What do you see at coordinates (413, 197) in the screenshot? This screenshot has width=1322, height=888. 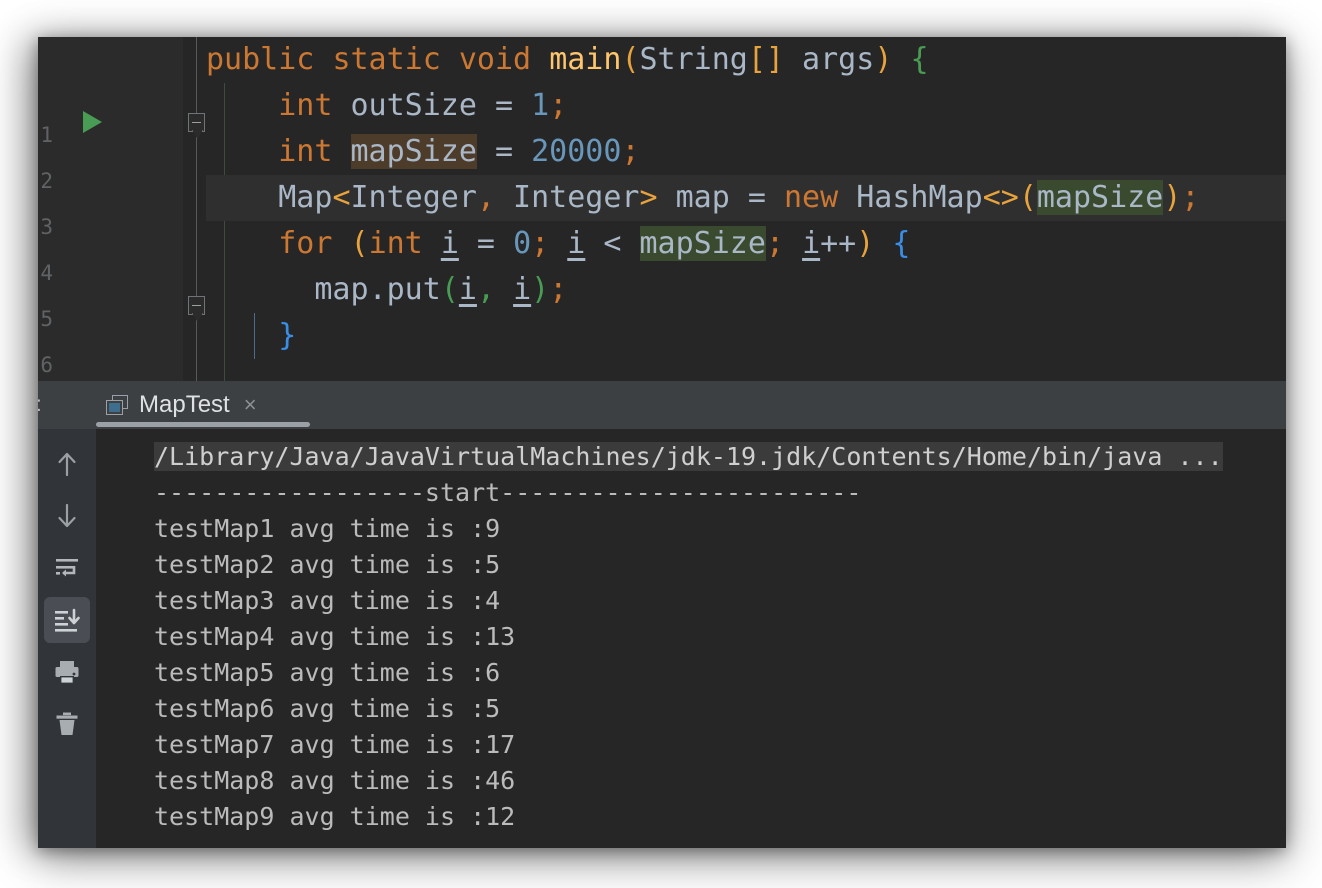 I see `code-token: Integer` at bounding box center [413, 197].